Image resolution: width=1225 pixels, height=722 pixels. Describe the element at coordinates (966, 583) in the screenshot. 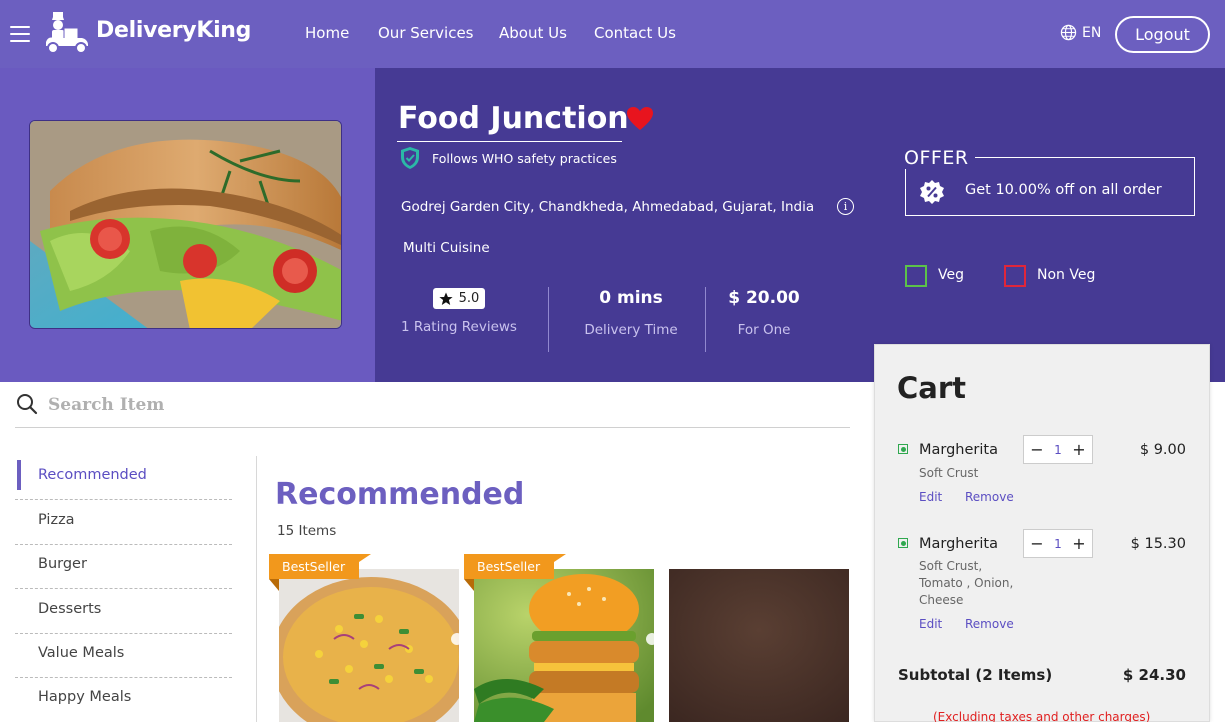

I see `cart-item-description: Soft Crust, Tomato , Onion, Cheese` at that location.